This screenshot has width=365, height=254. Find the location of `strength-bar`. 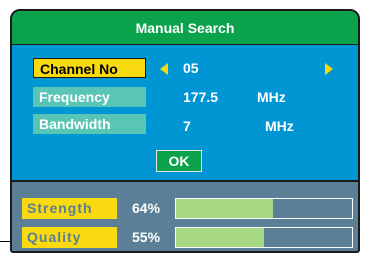

strength-bar is located at coordinates (264, 208).